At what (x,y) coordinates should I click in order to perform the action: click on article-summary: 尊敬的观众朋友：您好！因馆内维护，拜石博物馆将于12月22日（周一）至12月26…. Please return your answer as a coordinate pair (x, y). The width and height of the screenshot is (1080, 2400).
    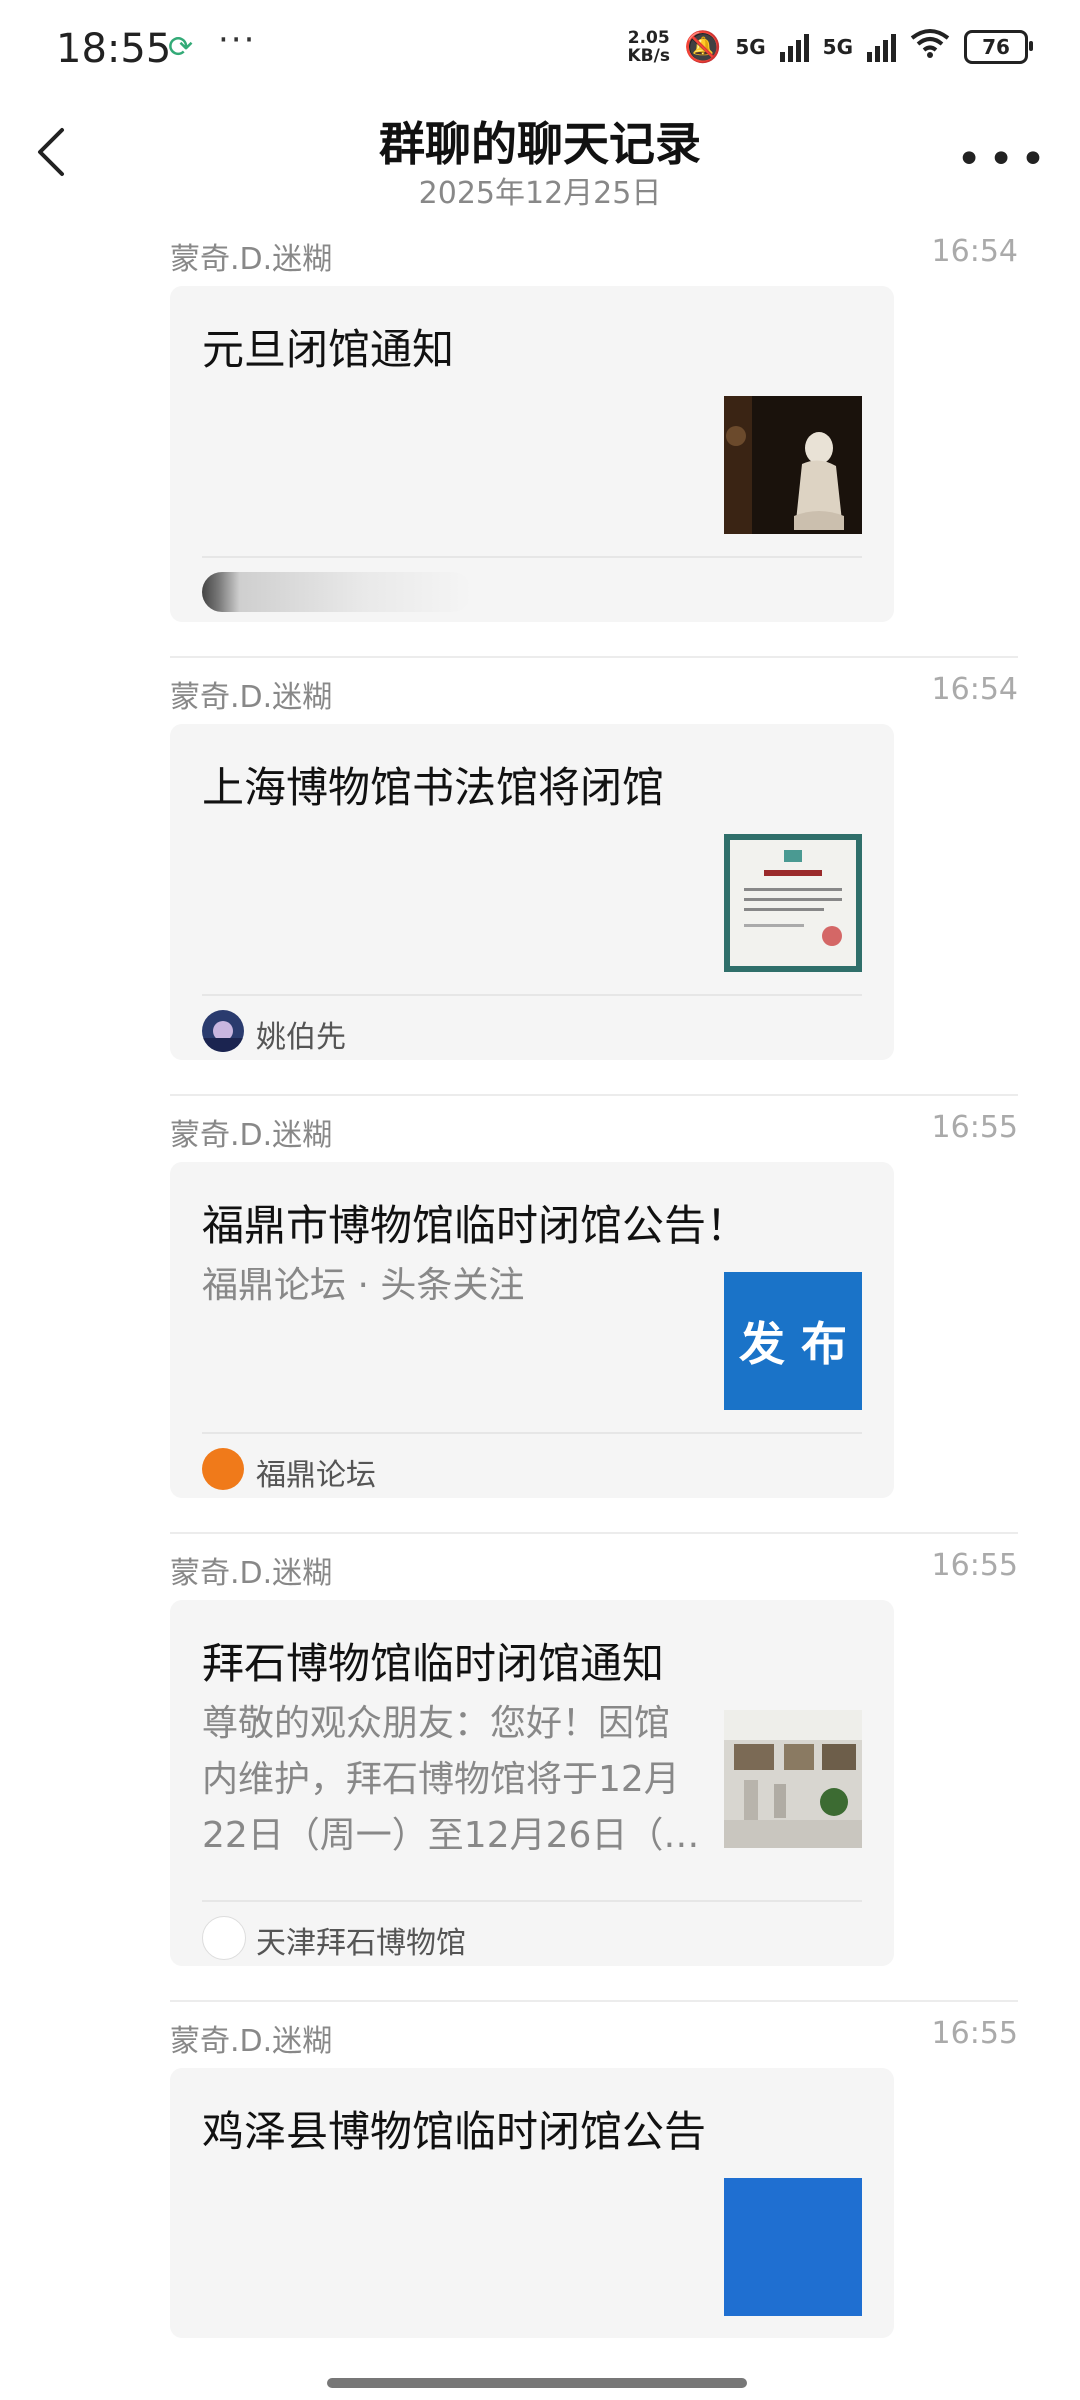
    Looking at the image, I should click on (451, 1779).